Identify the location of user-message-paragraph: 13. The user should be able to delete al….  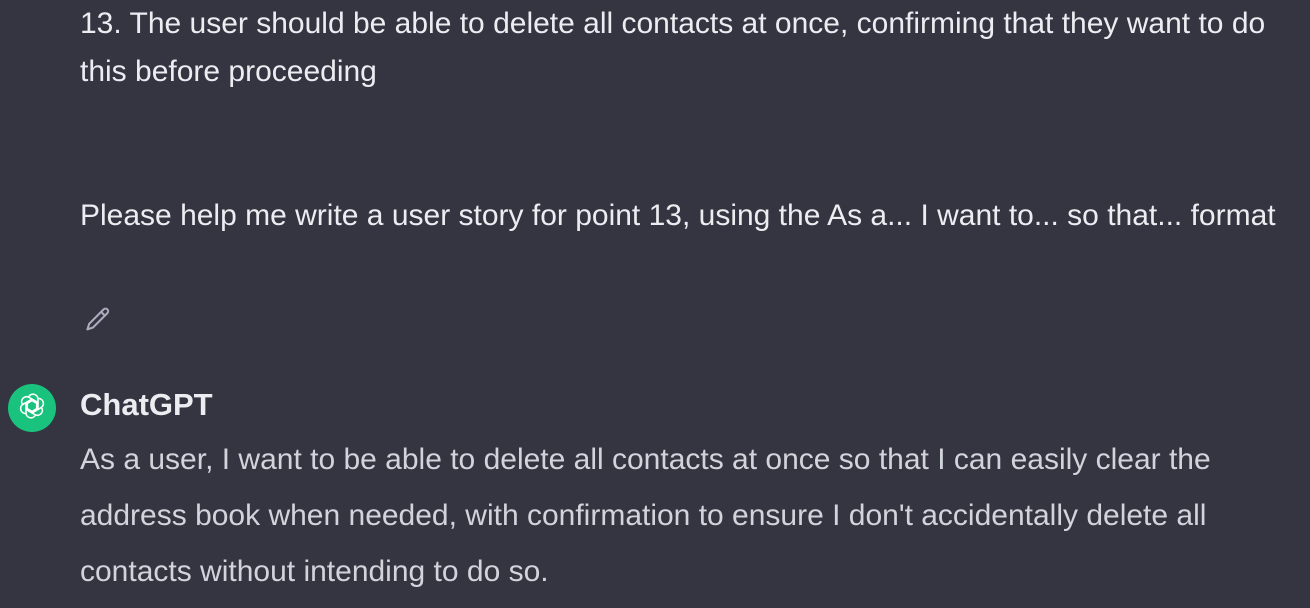
(673, 47).